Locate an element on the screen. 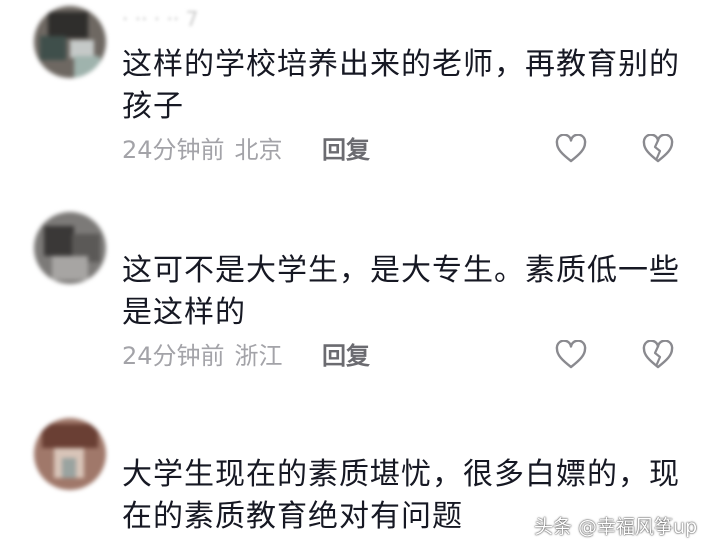  comment-location: 北京 is located at coordinates (258, 150).